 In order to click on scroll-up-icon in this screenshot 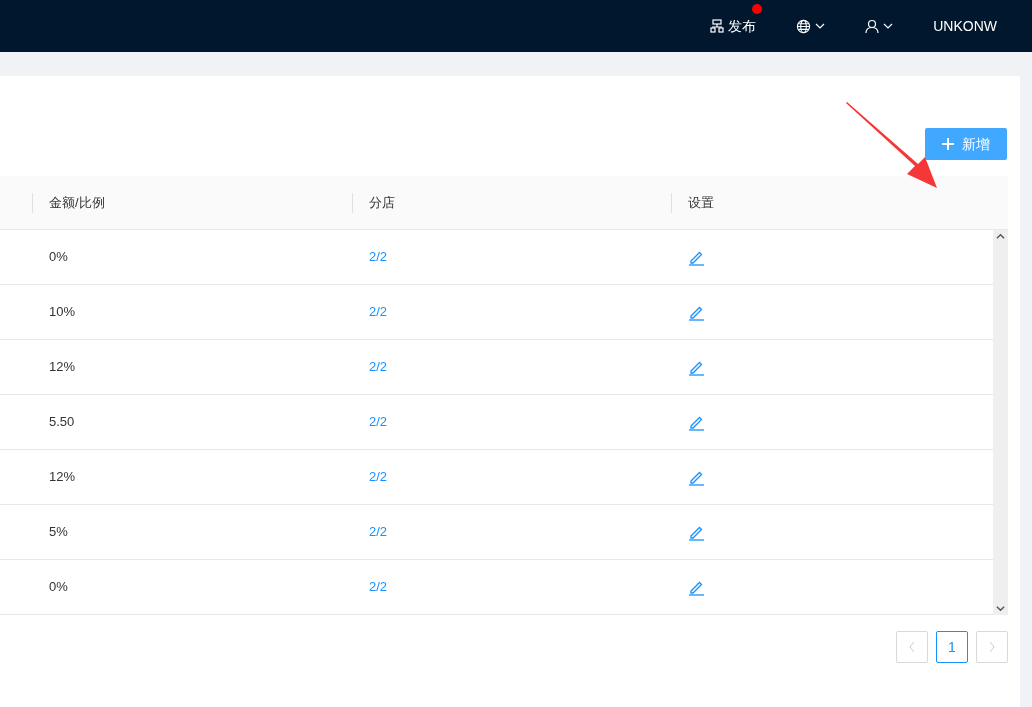, I will do `click(1000, 236)`.